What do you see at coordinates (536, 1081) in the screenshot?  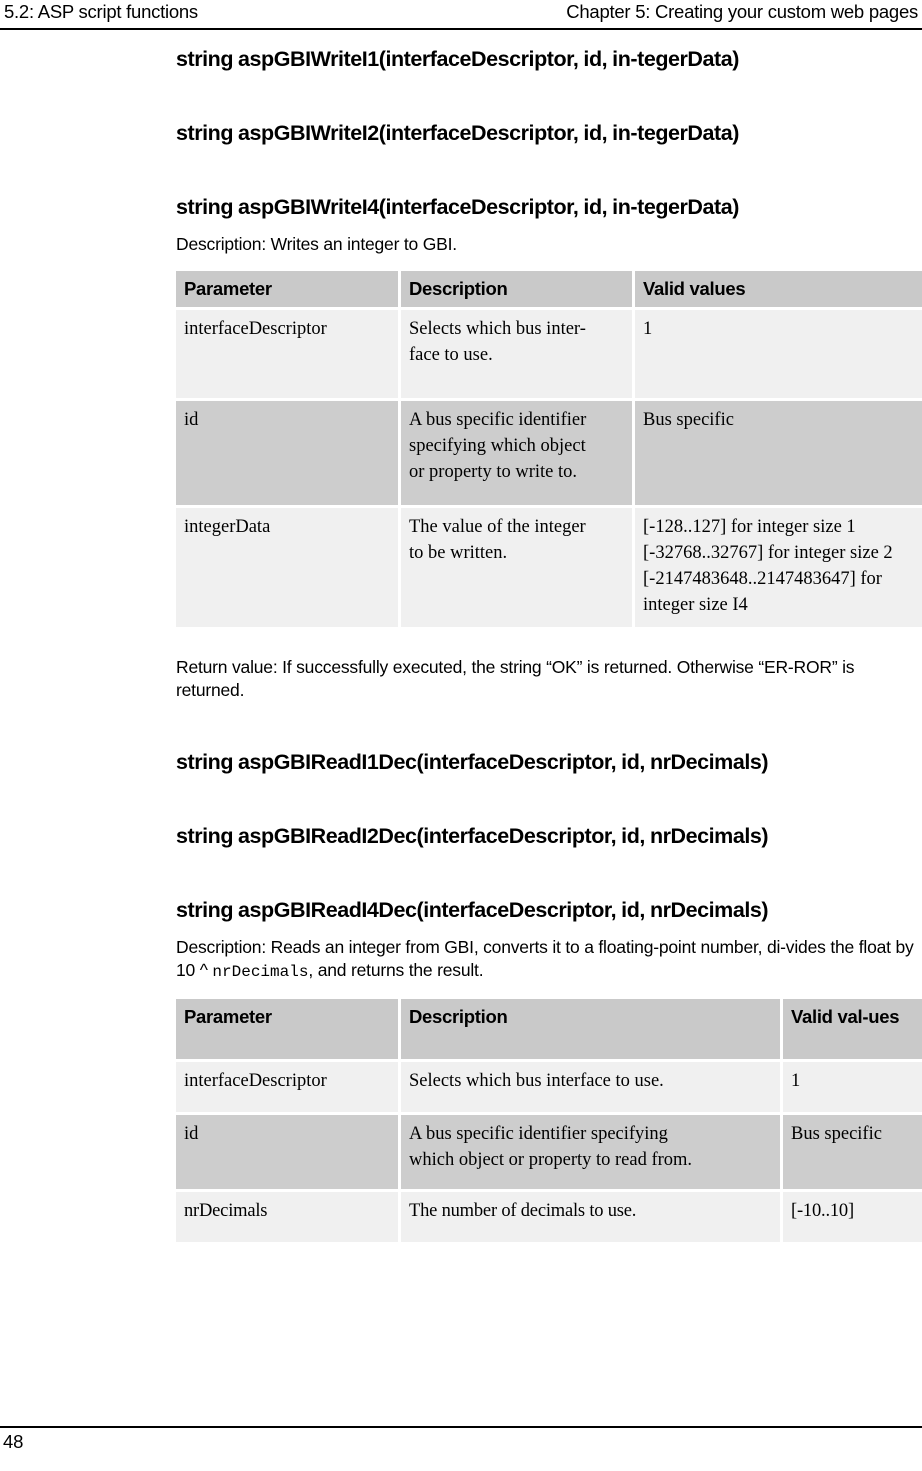 I see `cell-line: Selects which bus interface to use.` at bounding box center [536, 1081].